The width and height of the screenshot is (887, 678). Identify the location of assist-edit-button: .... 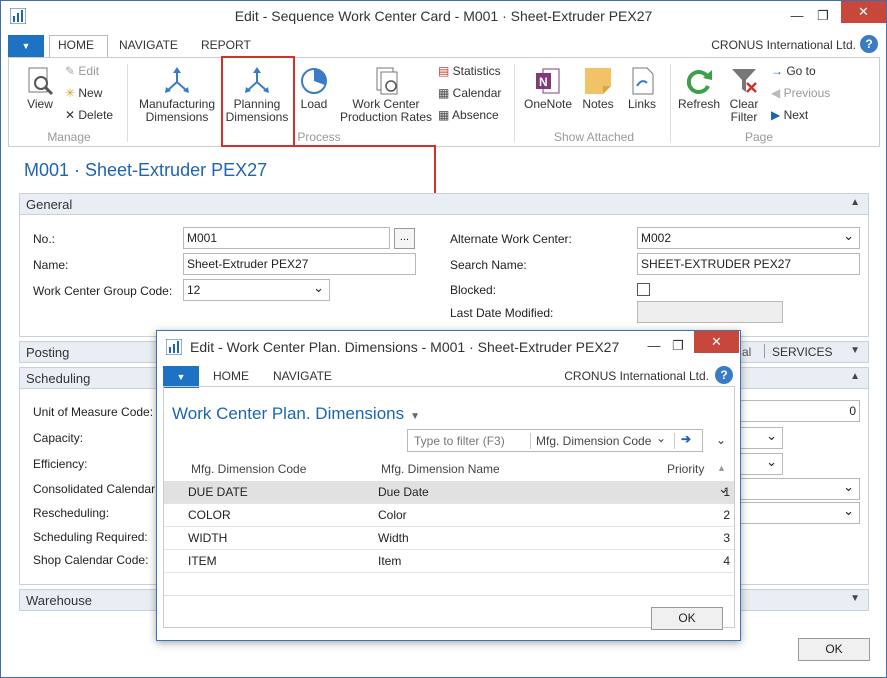
(404, 238).